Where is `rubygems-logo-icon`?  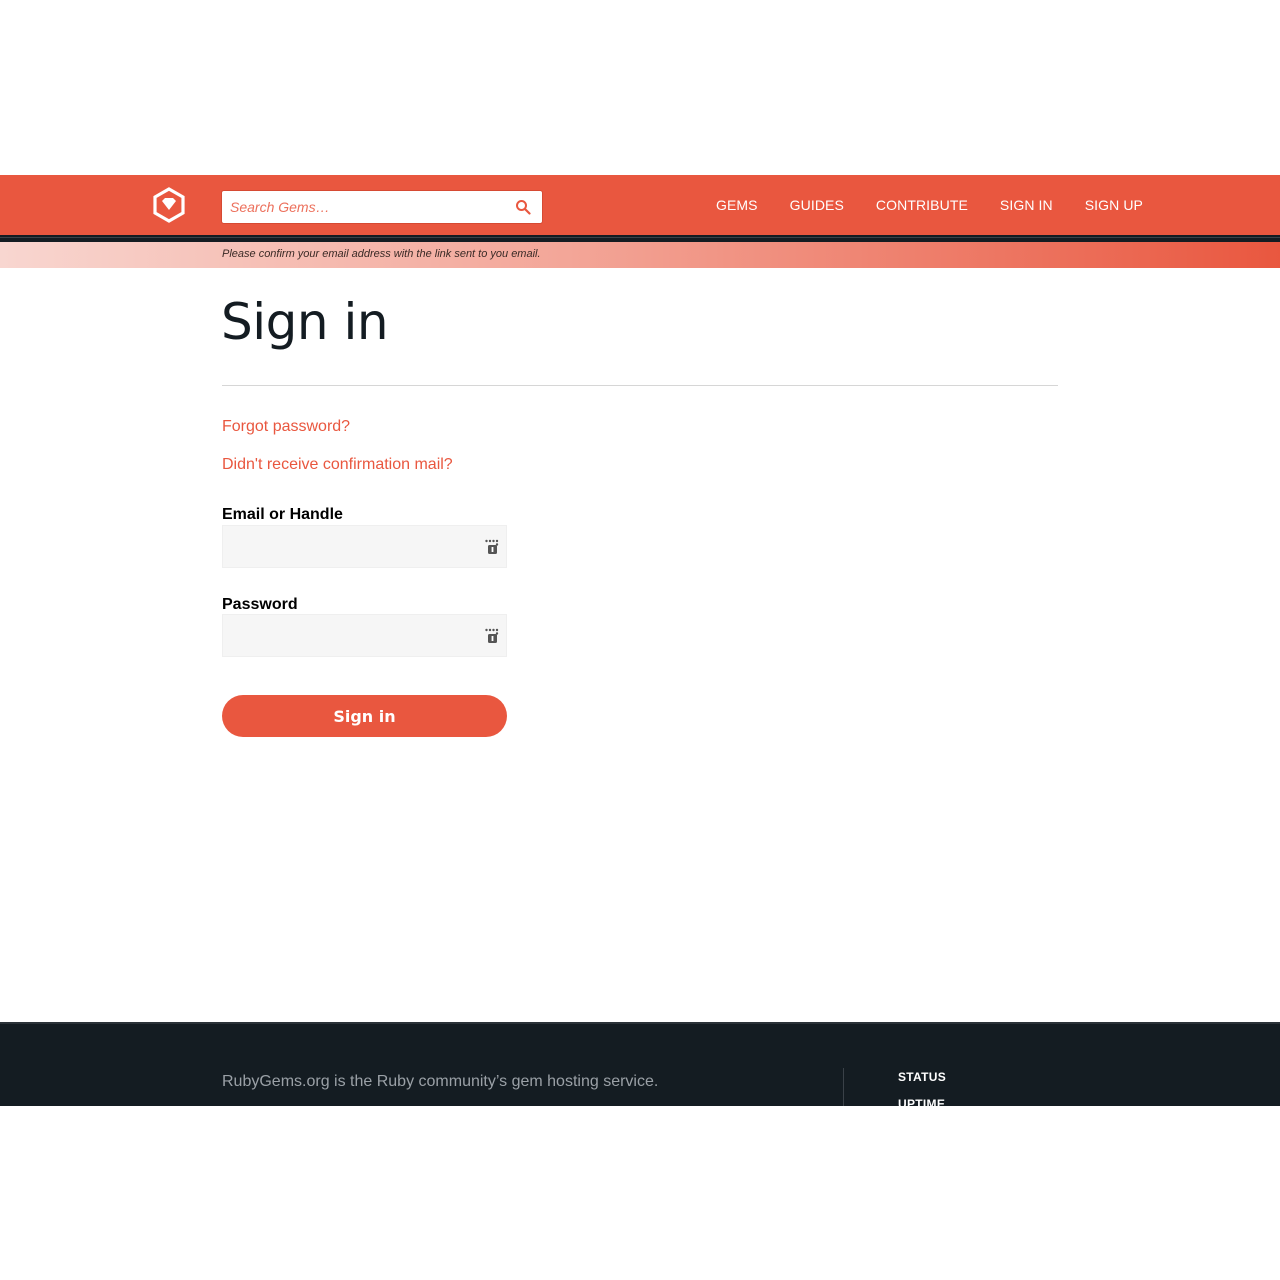 rubygems-logo-icon is located at coordinates (169, 205).